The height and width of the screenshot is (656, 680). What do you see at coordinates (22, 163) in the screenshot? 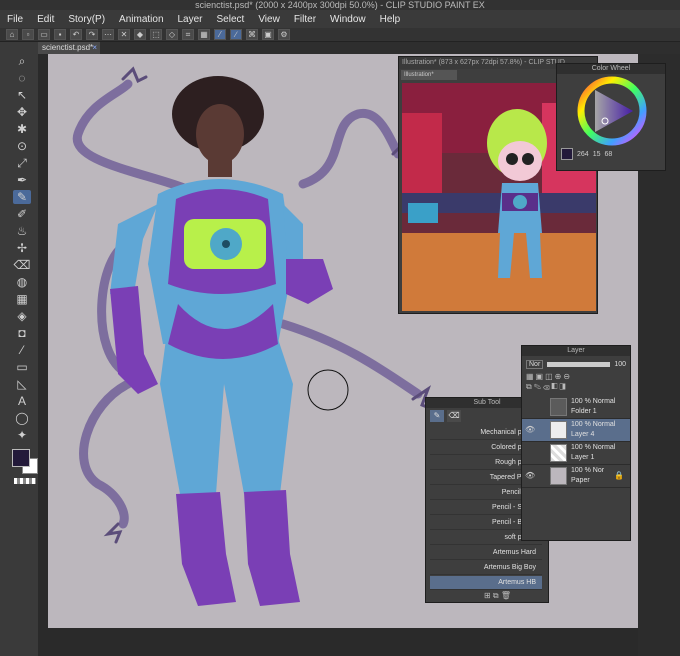
I see `eyedropper-icon: ⤢` at bounding box center [22, 163].